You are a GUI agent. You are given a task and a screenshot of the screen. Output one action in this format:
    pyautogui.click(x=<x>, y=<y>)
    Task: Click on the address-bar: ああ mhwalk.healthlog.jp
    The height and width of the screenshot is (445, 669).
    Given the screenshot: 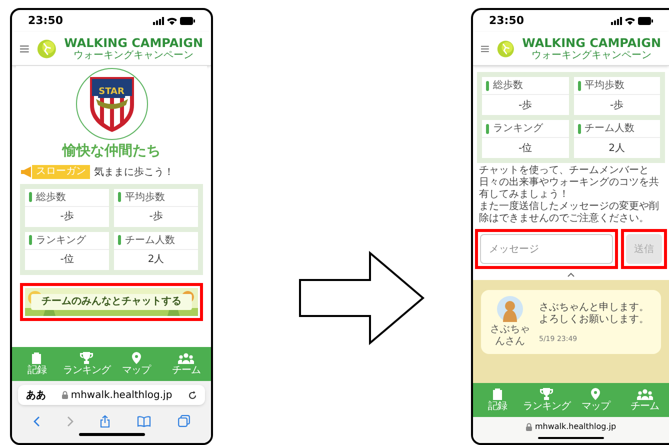 What is the action you would take?
    pyautogui.click(x=111, y=395)
    